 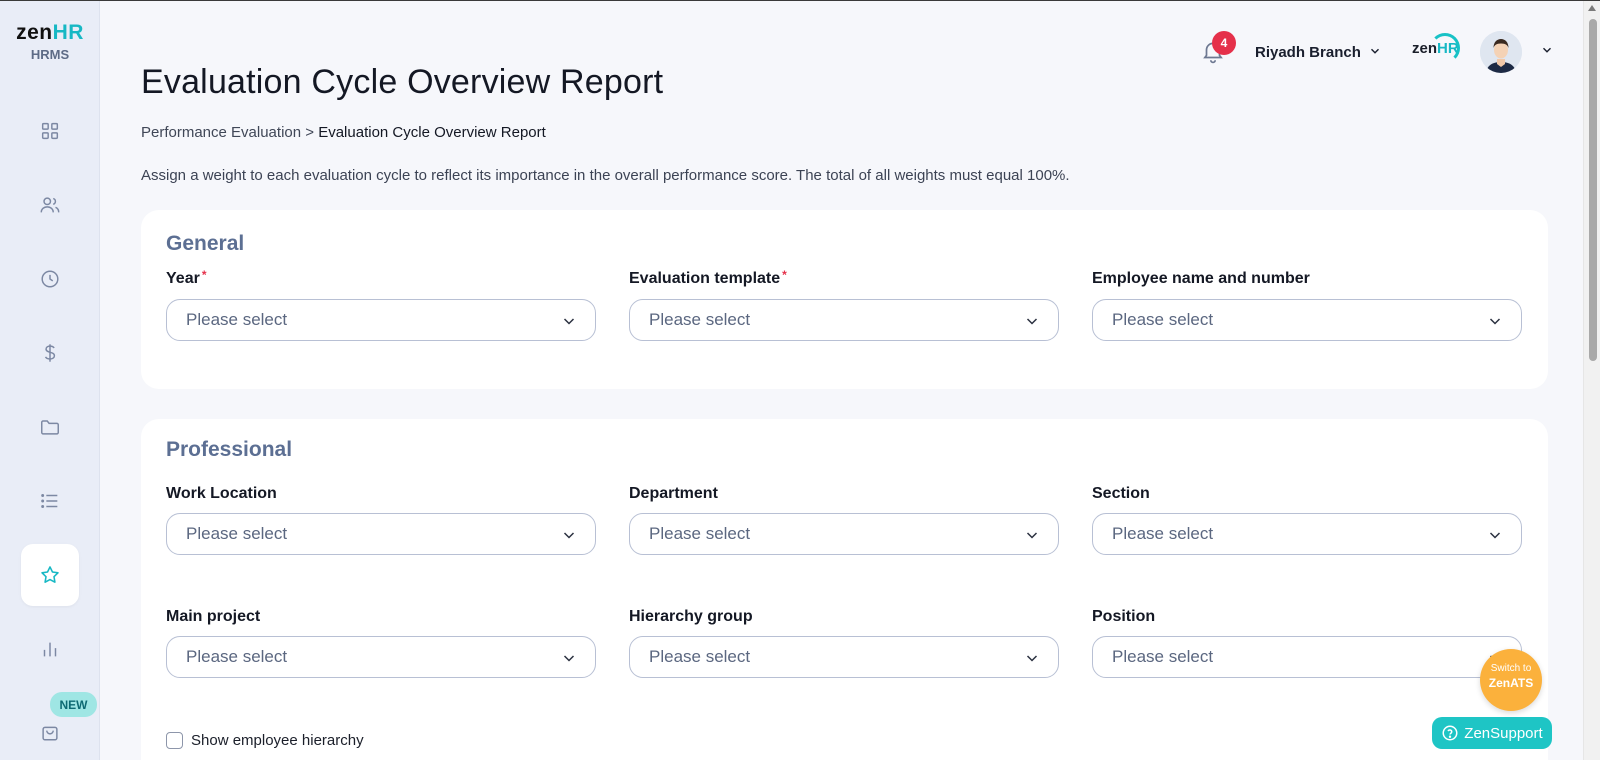 I want to click on hierarchy-group-label: Hierarchy group, so click(x=691, y=616).